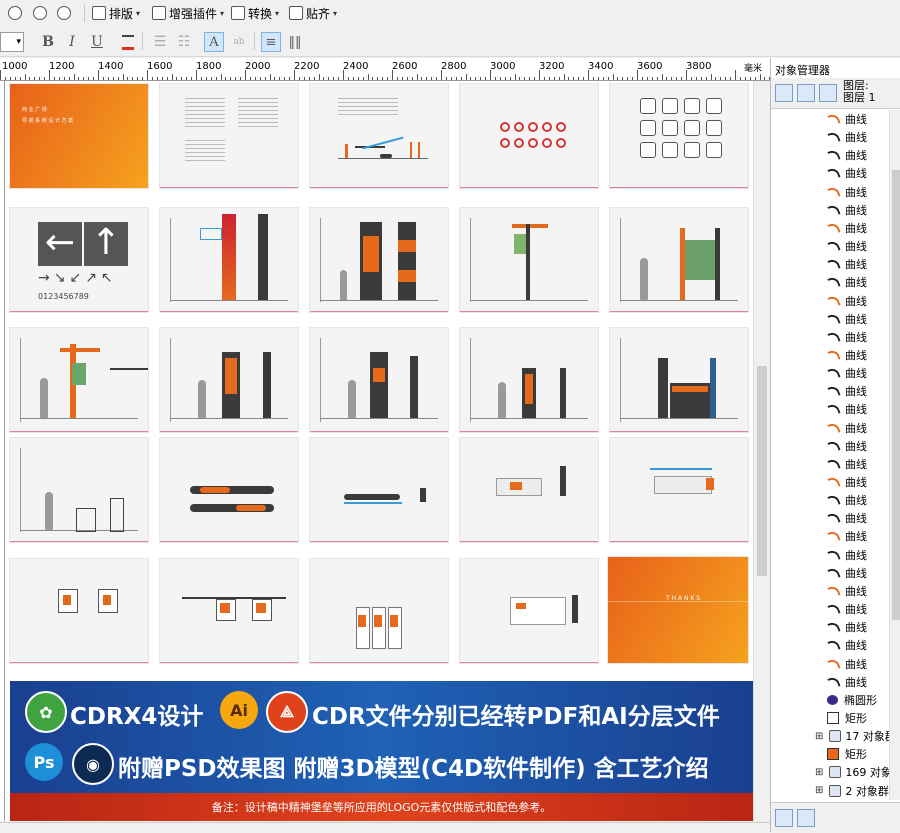 This screenshot has height=833, width=900. Describe the element at coordinates (271, 42) in the screenshot. I see `horizontal-text-icon: ≡` at that location.